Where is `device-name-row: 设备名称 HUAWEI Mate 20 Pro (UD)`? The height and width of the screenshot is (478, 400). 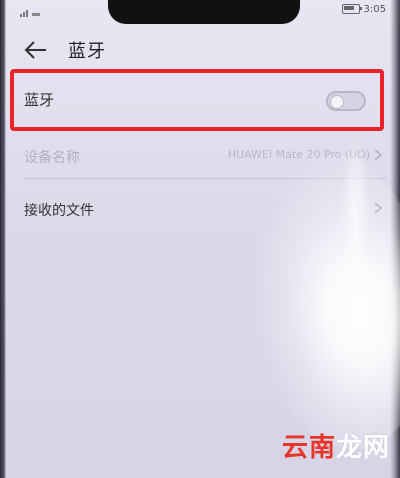 device-name-row: 设备名称 HUAWEI Mate 20 Pro (UD) is located at coordinates (200, 156).